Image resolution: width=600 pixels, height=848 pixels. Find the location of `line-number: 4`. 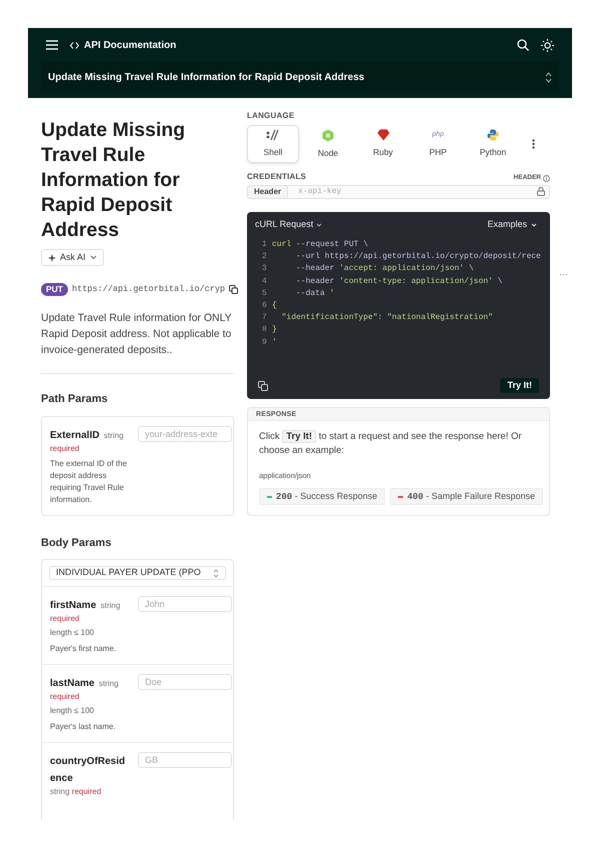

line-number: 4 is located at coordinates (265, 282).